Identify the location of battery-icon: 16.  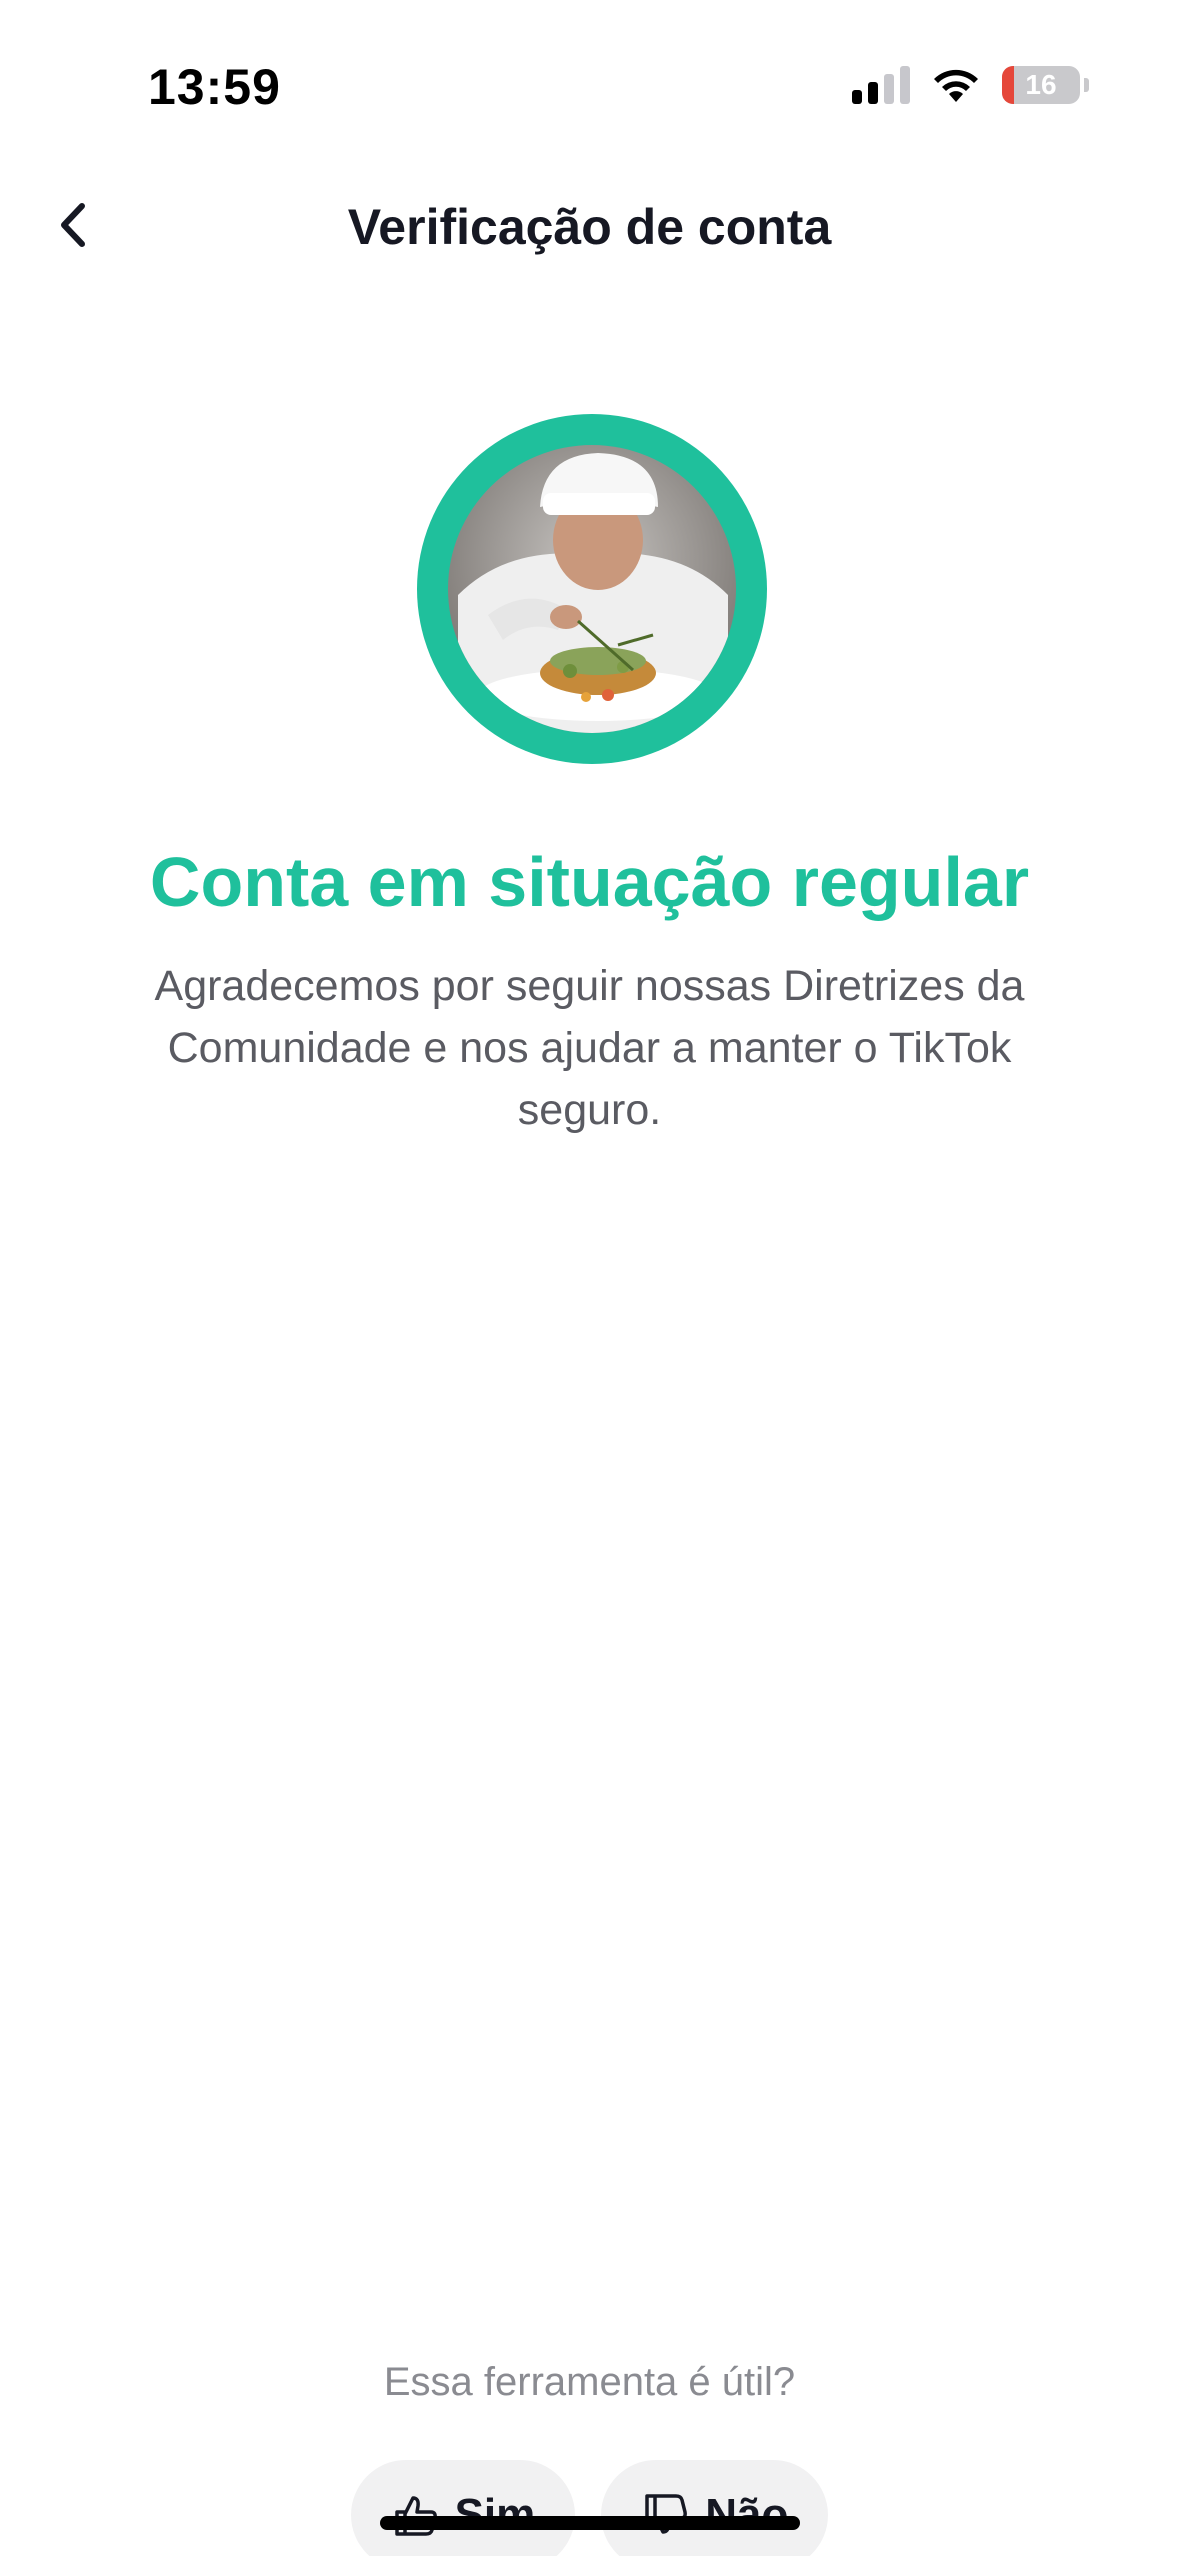
(1041, 85).